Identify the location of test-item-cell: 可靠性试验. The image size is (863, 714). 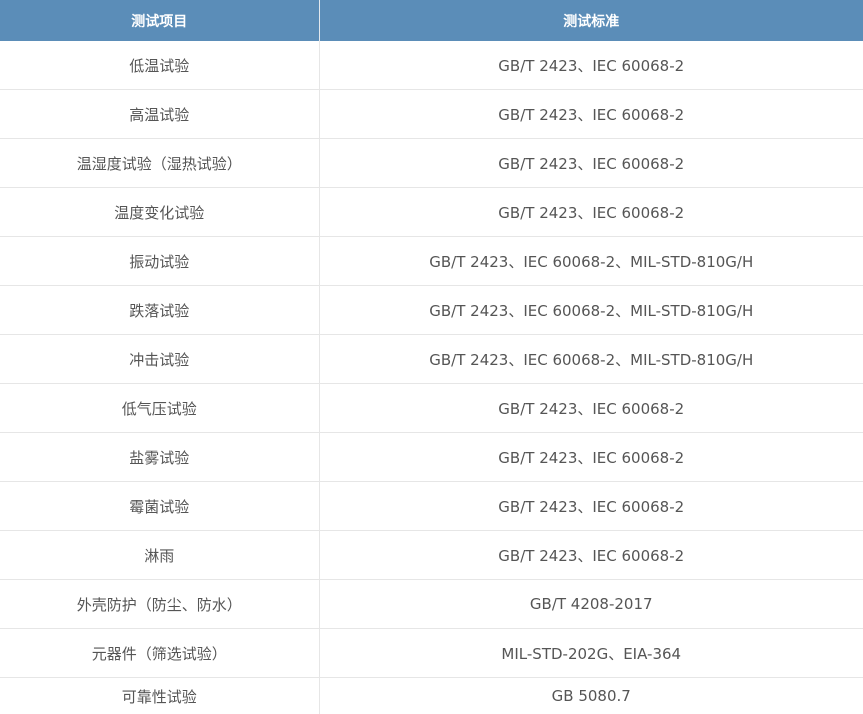
(160, 695).